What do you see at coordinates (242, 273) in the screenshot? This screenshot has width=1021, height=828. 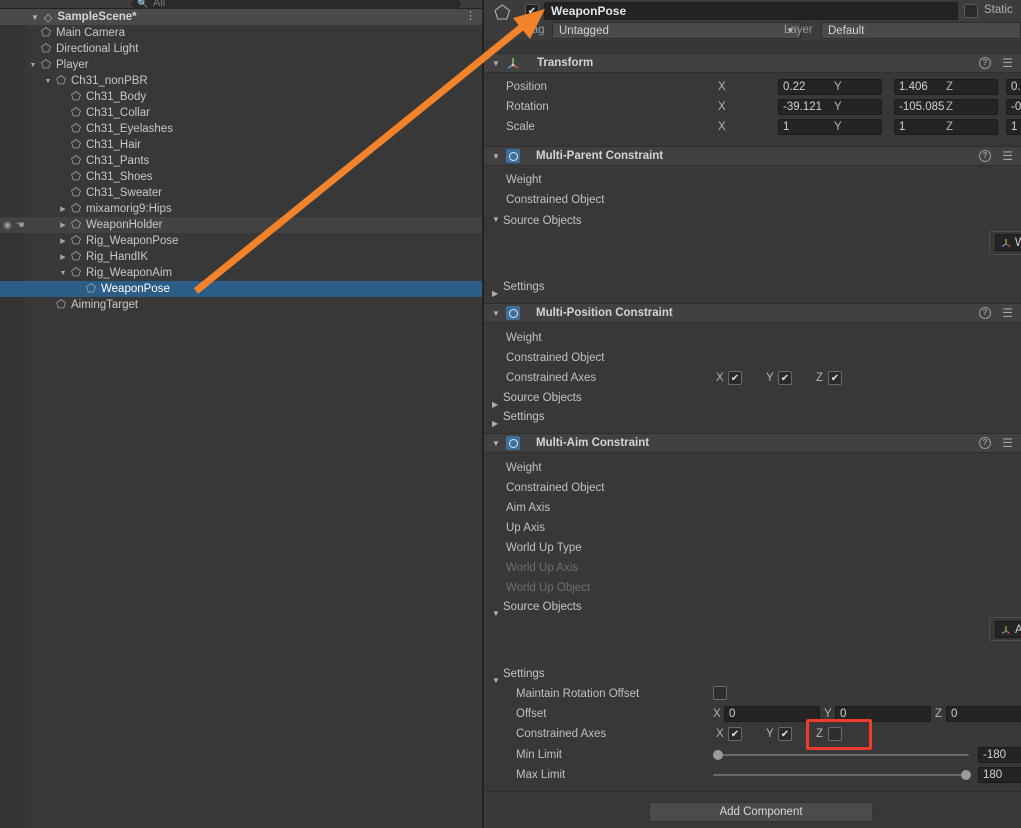 I see `hierarchy-item-rig-weaponaim: ▼ ⬠ Rig_WeaponAim` at bounding box center [242, 273].